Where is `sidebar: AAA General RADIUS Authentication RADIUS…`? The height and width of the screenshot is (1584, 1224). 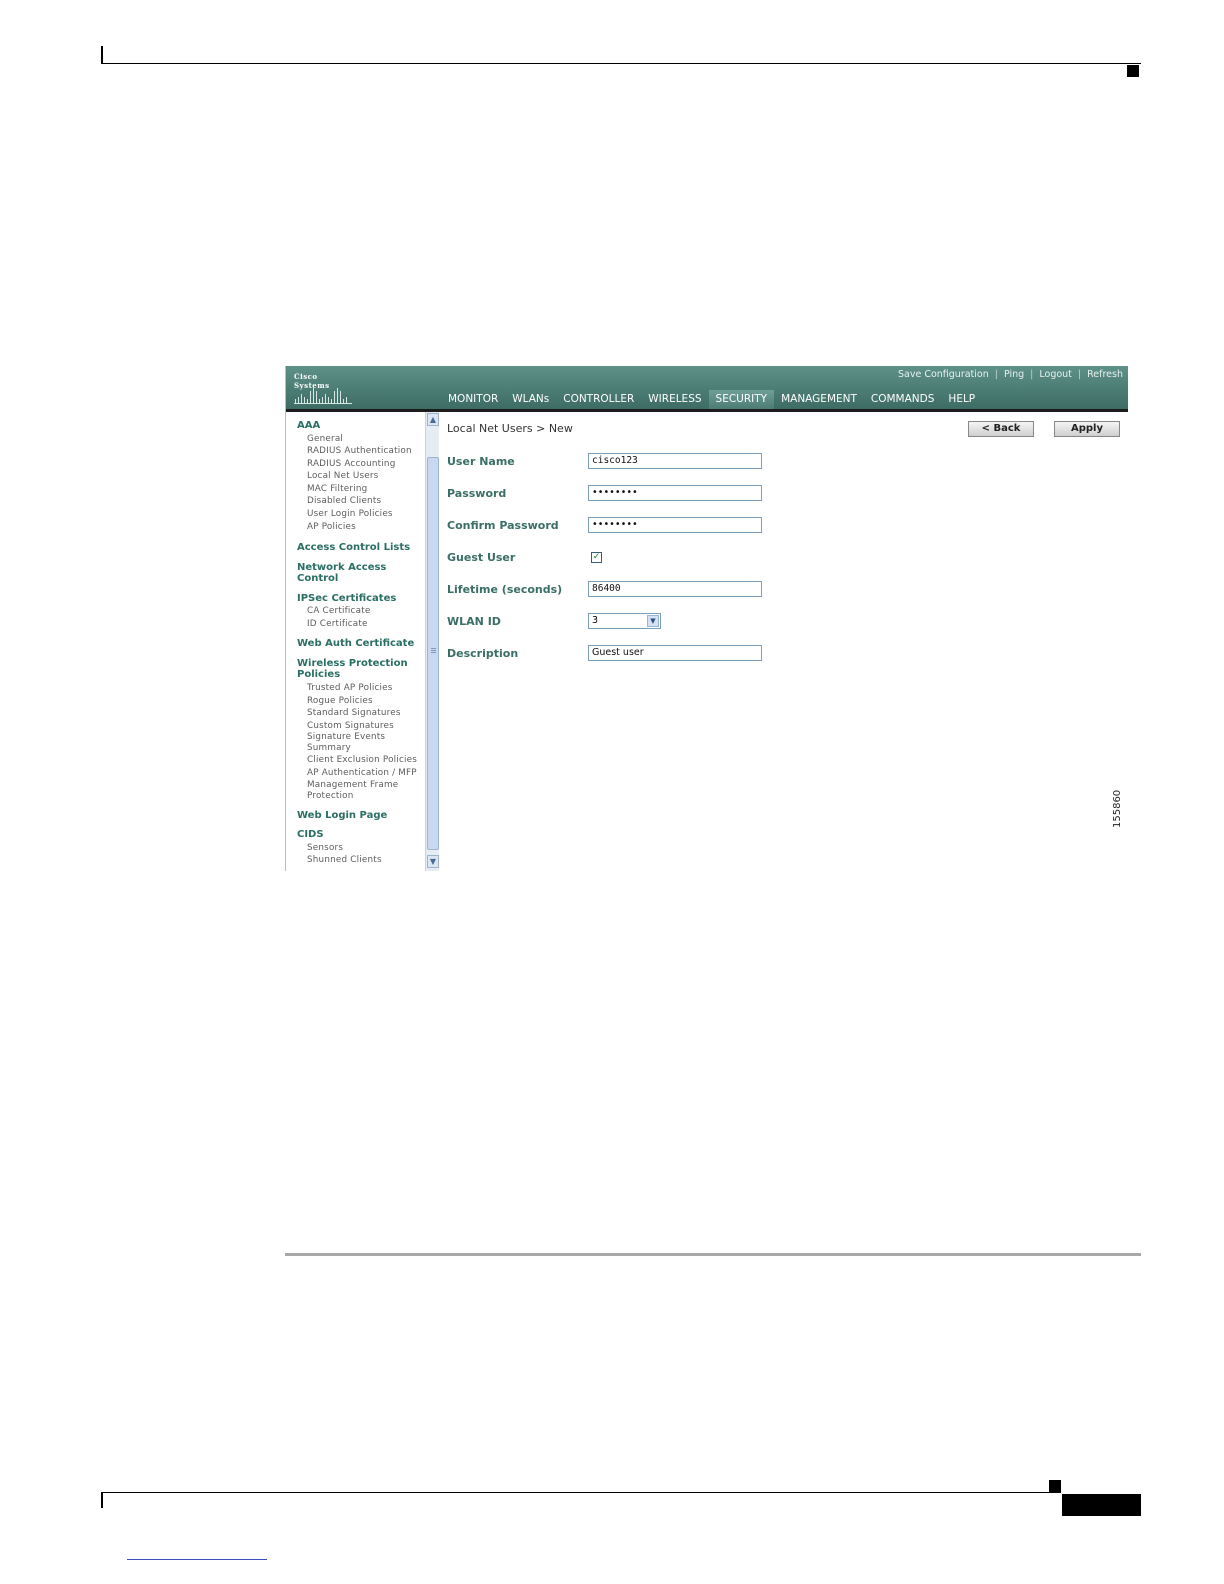
sidebar: AAA General RADIUS Authentication RADIUS… is located at coordinates (355, 641).